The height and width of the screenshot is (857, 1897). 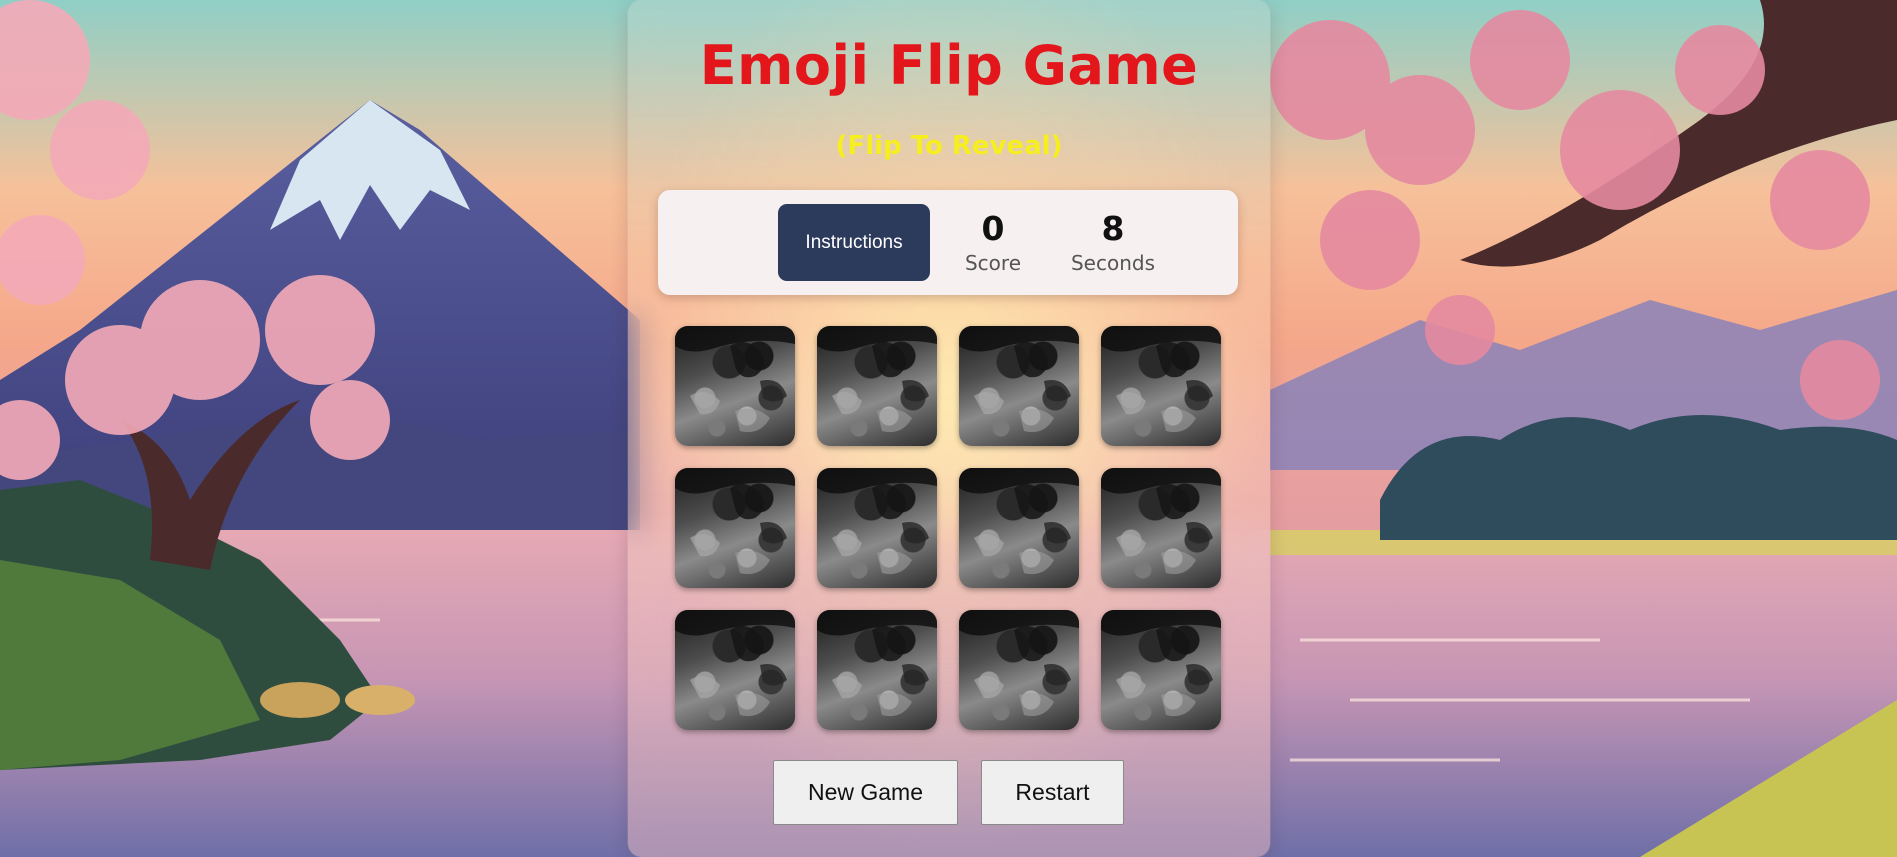 I want to click on card-grid, so click(x=949, y=528).